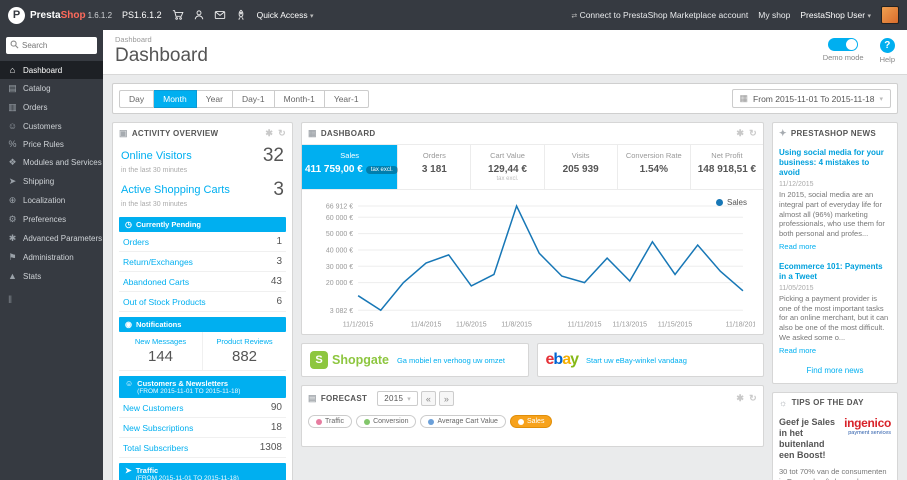 The width and height of the screenshot is (907, 480). Describe the element at coordinates (505, 52) in the screenshot. I see `page-header: Dashboard Dashboard Demo mode ? Help` at that location.